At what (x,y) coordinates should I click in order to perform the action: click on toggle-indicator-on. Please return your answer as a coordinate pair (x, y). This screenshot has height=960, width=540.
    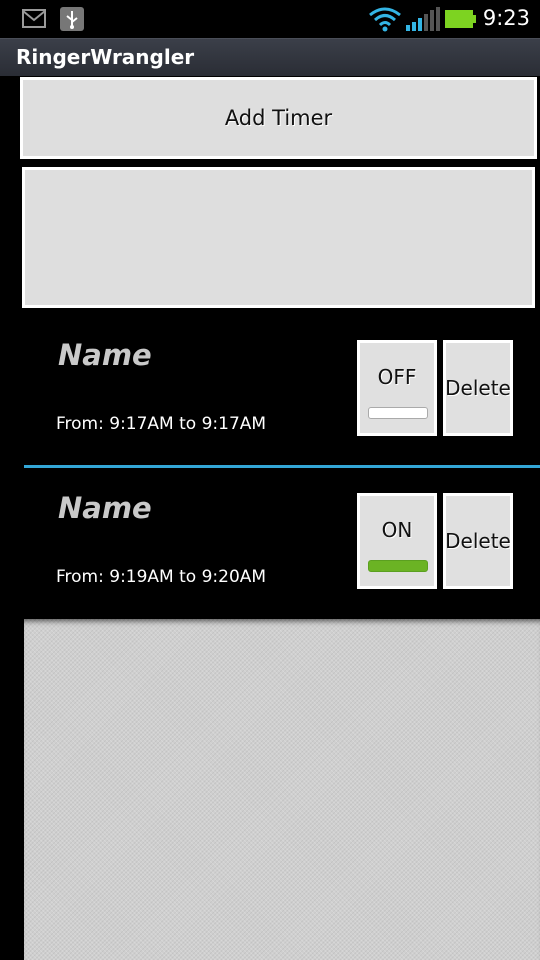
    Looking at the image, I should click on (398, 566).